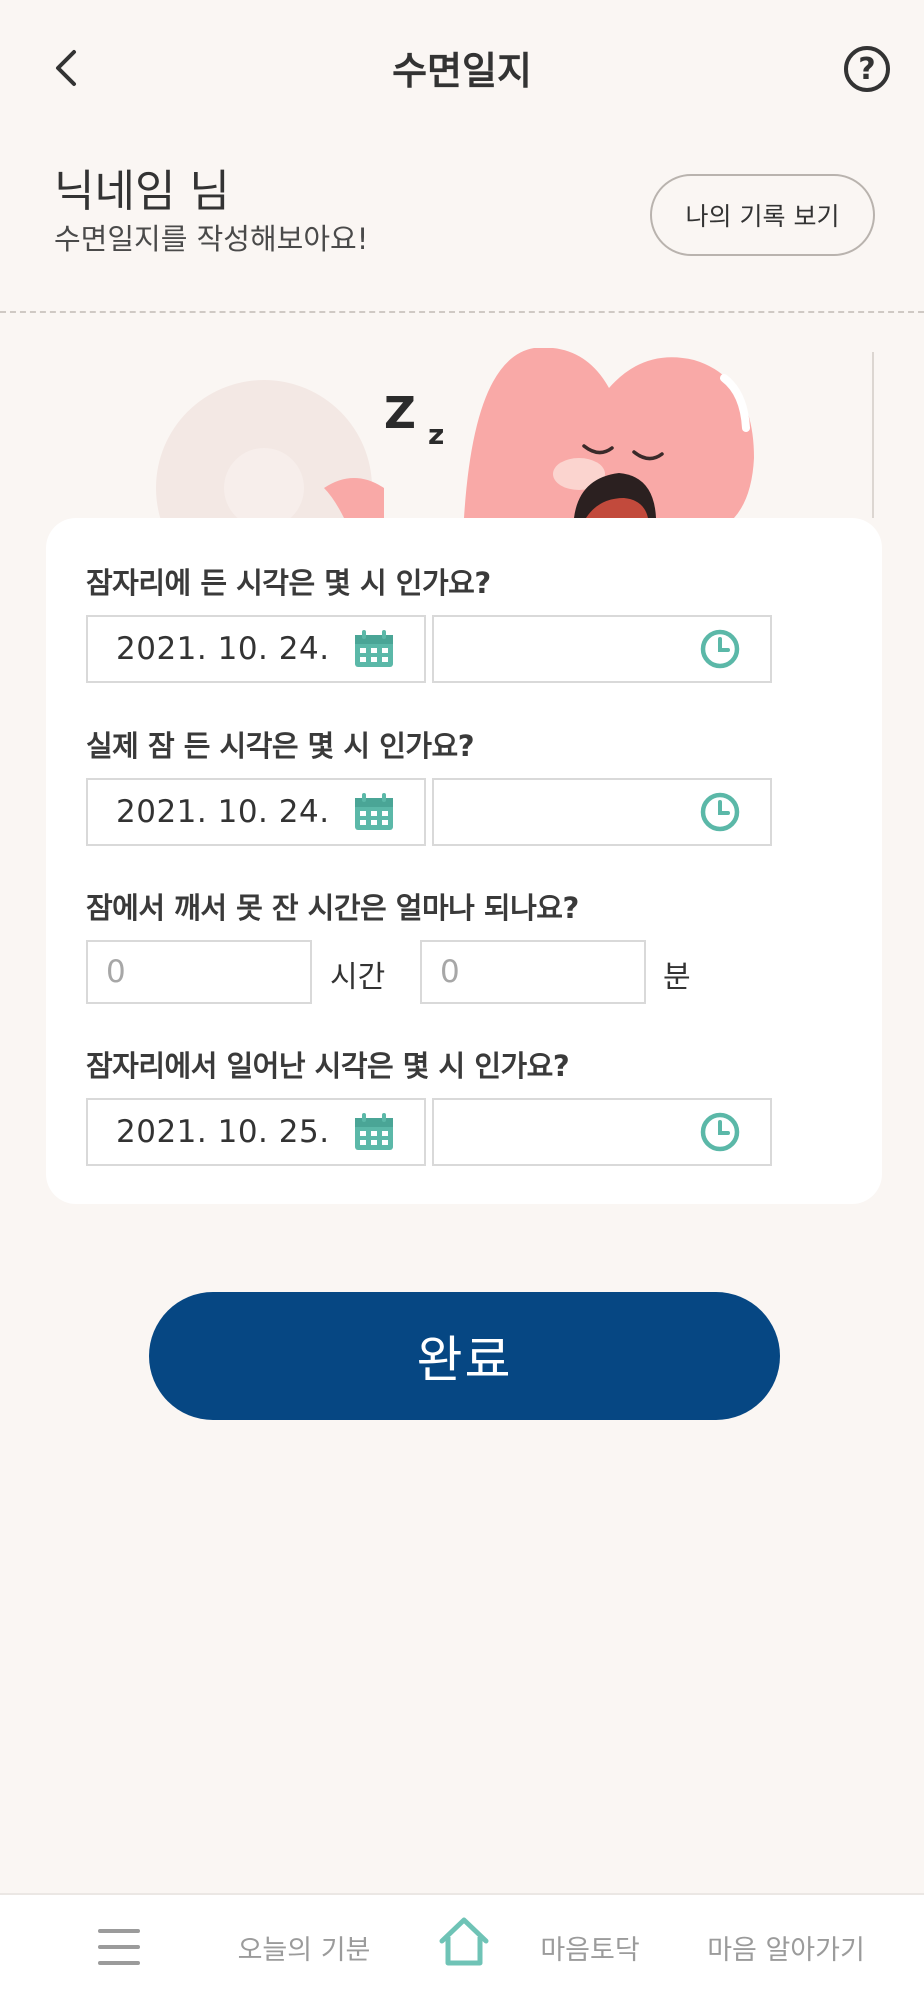  Describe the element at coordinates (116, 972) in the screenshot. I see `awake-hours-placeholder: 0` at that location.